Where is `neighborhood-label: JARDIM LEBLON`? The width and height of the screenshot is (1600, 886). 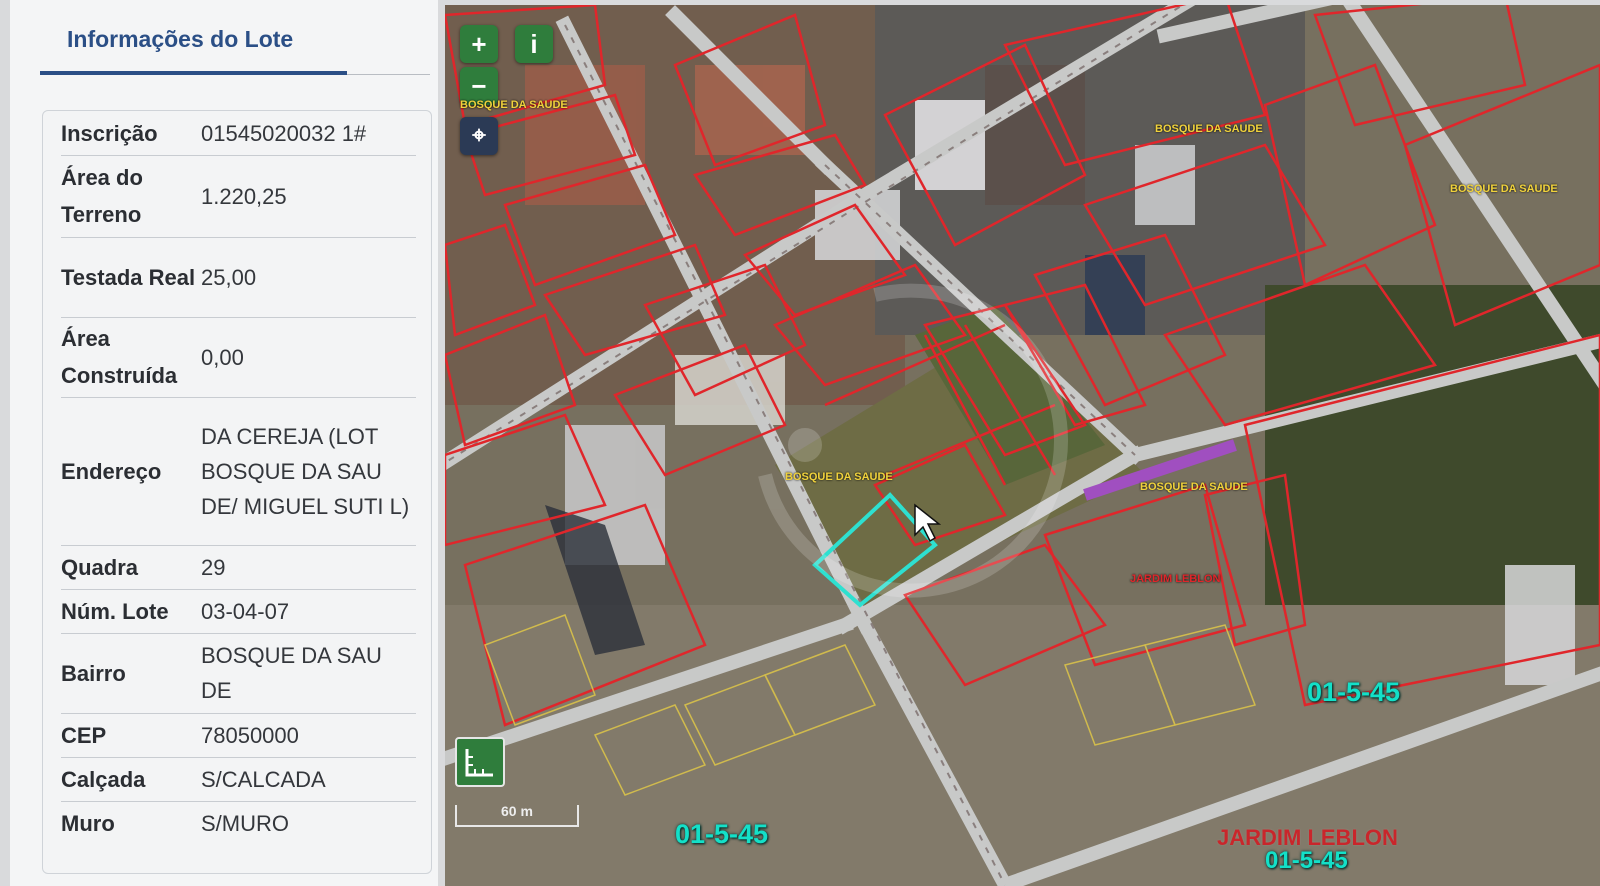
neighborhood-label: JARDIM LEBLON is located at coordinates (1307, 837).